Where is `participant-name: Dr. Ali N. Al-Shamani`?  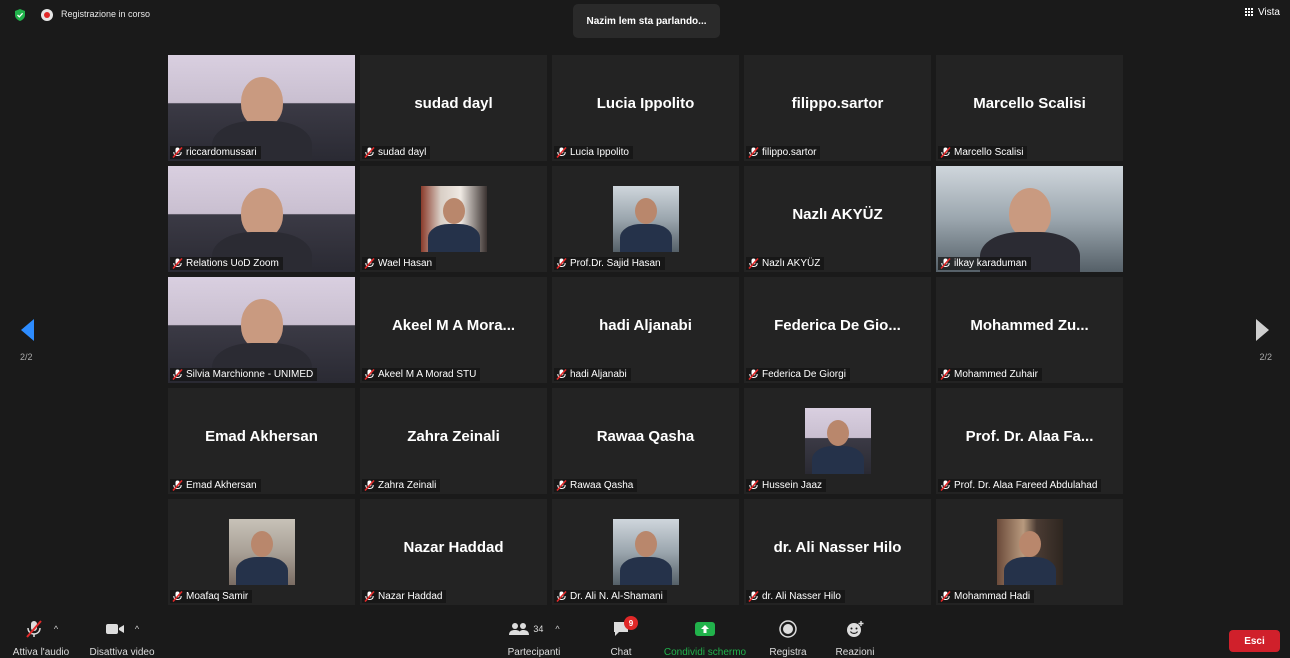 participant-name: Dr. Ali N. Al-Shamani is located at coordinates (616, 596).